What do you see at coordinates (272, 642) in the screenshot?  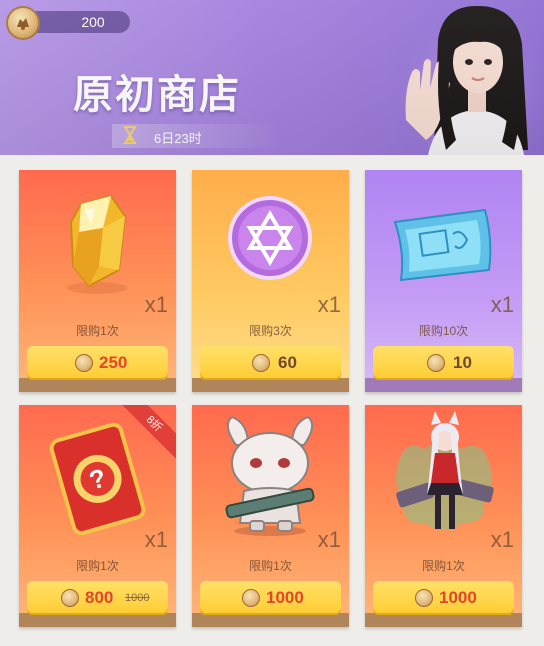 I see `next-row-peek` at bounding box center [272, 642].